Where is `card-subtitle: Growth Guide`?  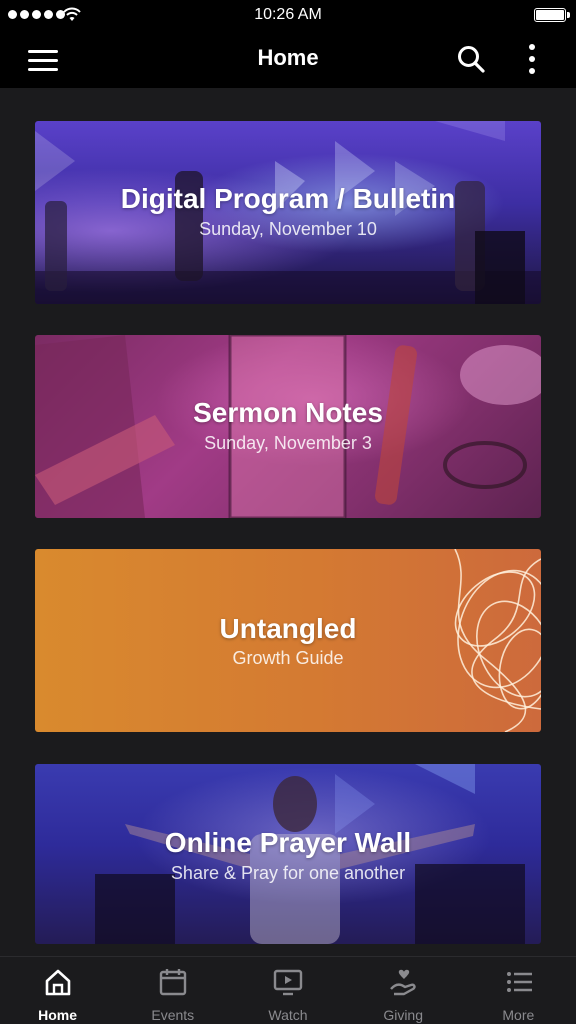
card-subtitle: Growth Guide is located at coordinates (288, 658).